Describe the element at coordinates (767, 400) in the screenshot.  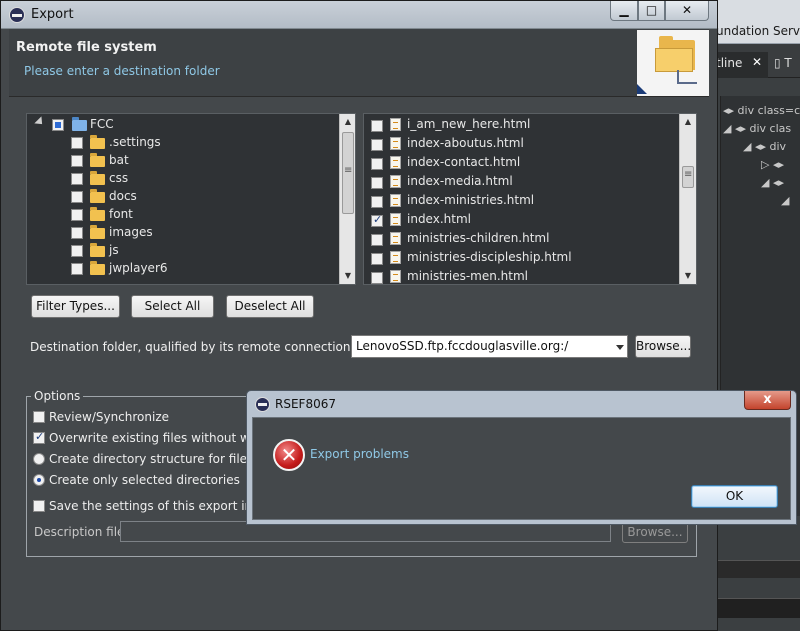
I see `close-button: x` at that location.